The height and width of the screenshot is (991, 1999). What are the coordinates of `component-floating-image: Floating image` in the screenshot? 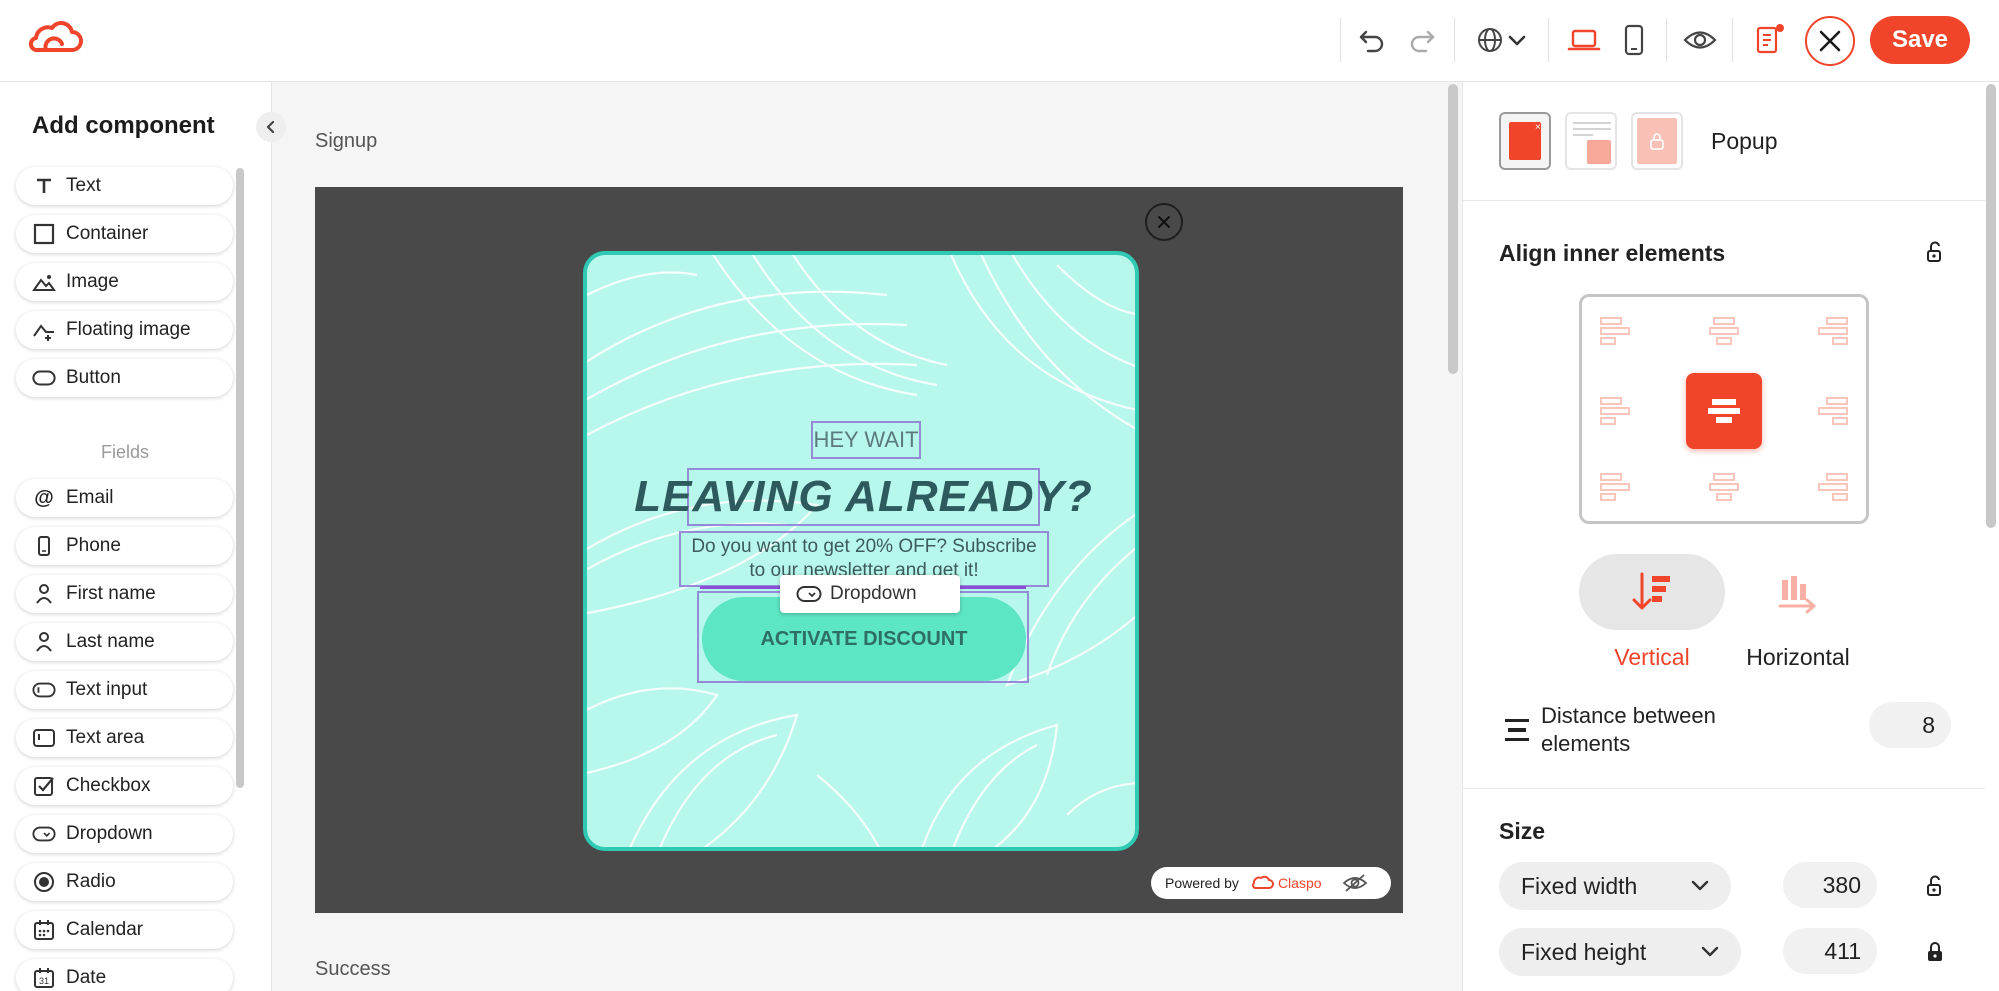 It's located at (124, 330).